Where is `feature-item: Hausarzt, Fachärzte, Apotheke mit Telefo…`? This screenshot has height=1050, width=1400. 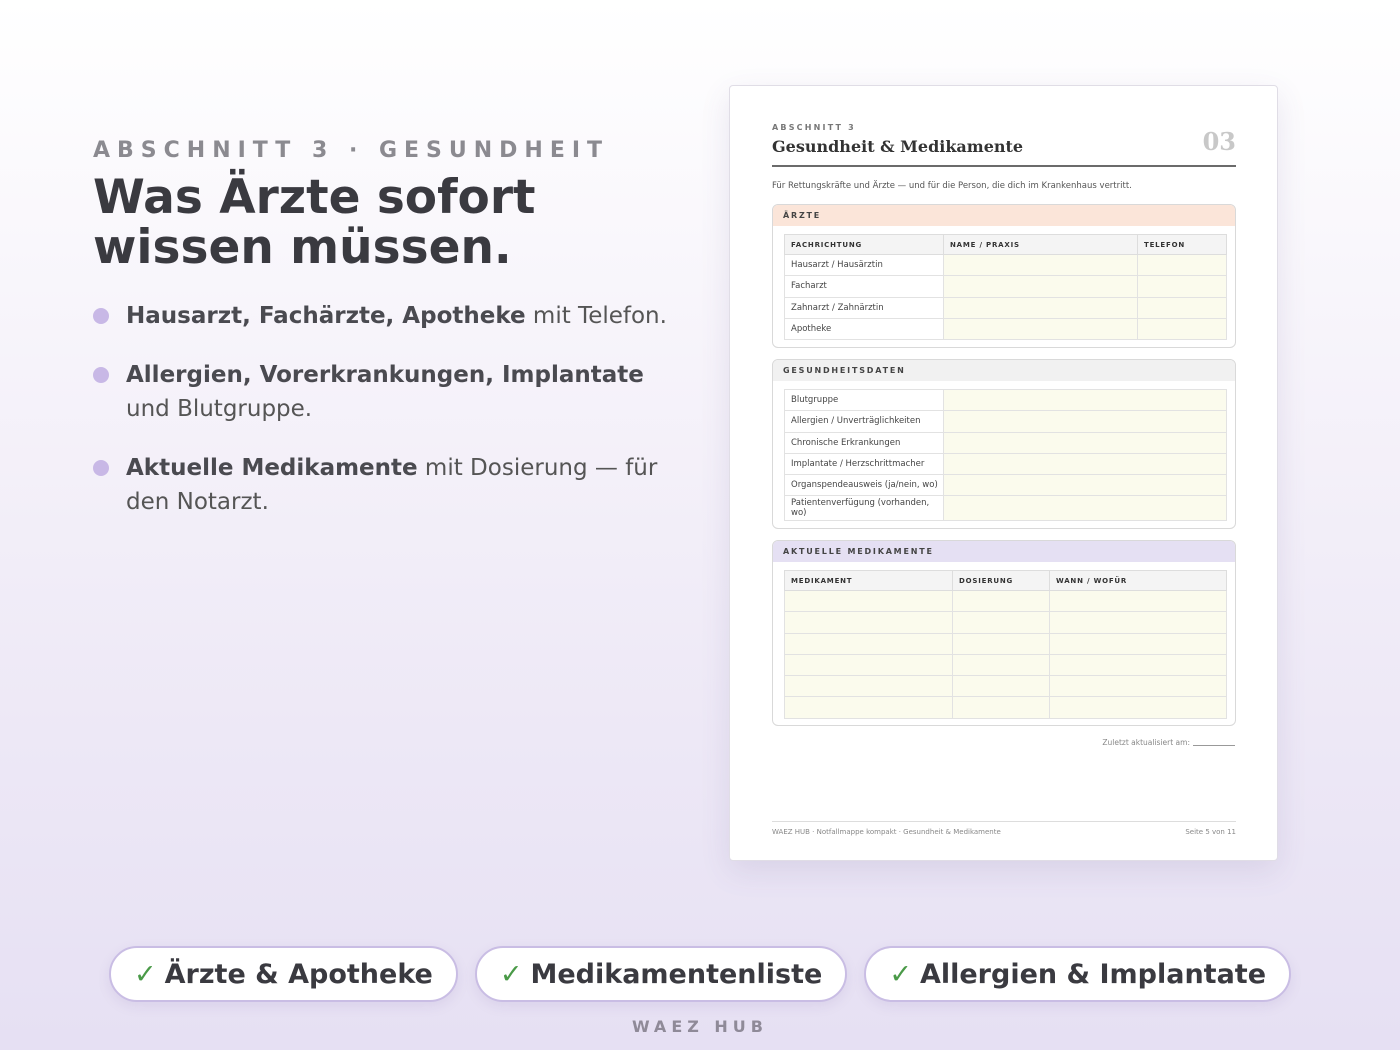 feature-item: Hausarzt, Fachärzte, Apotheke mit Telefo… is located at coordinates (388, 316).